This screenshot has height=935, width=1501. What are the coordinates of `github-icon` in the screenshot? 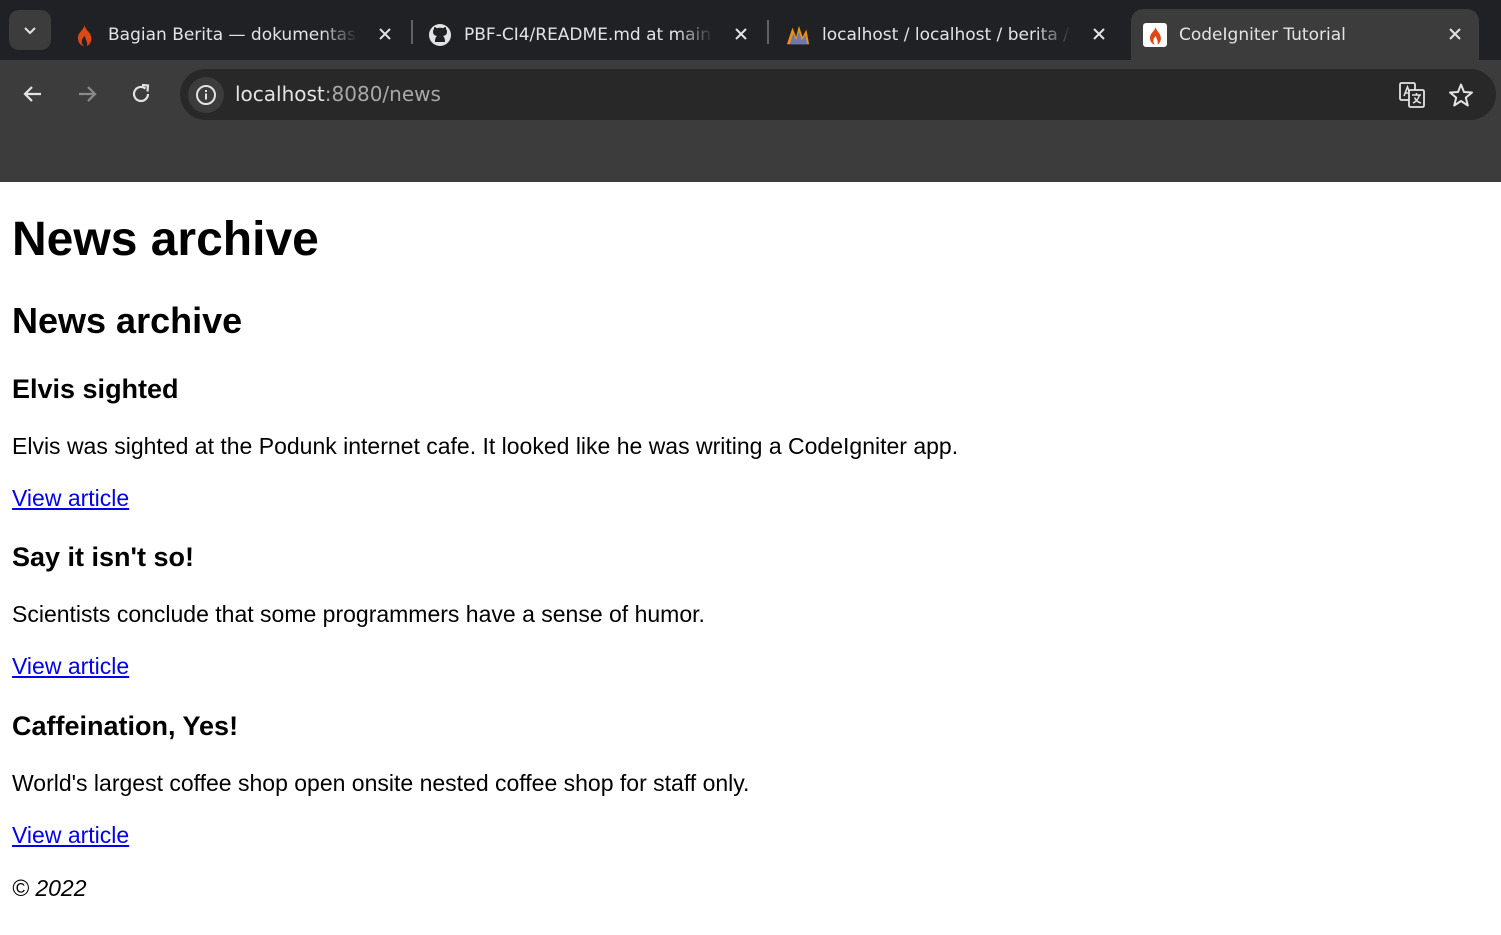 It's located at (440, 35).